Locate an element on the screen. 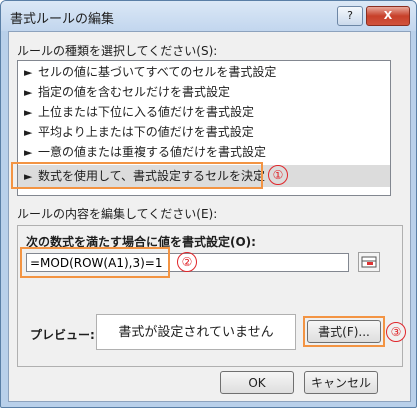  rule-type-item-label: 平均より上または下の値だけを書式設定 is located at coordinates (146, 132).